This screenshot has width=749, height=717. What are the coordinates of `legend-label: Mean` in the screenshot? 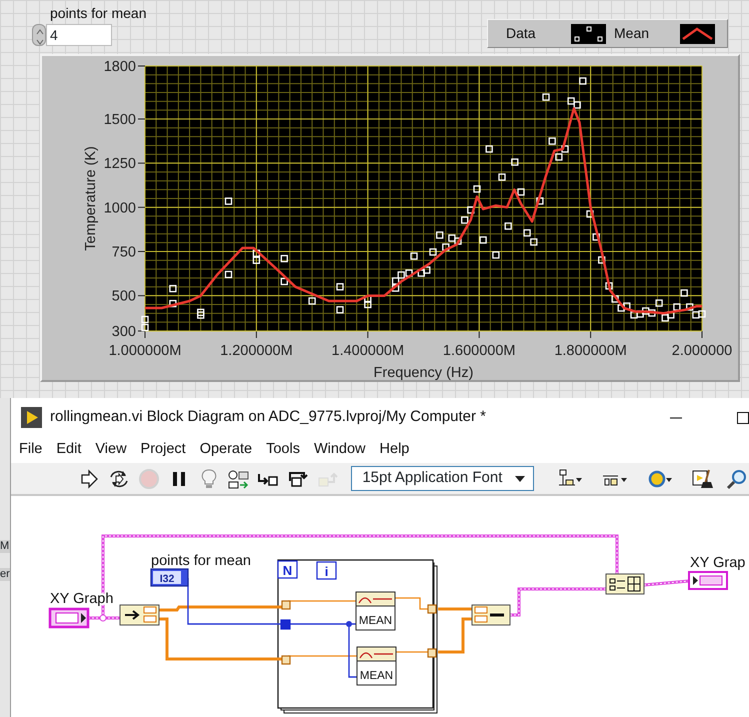 It's located at (632, 33).